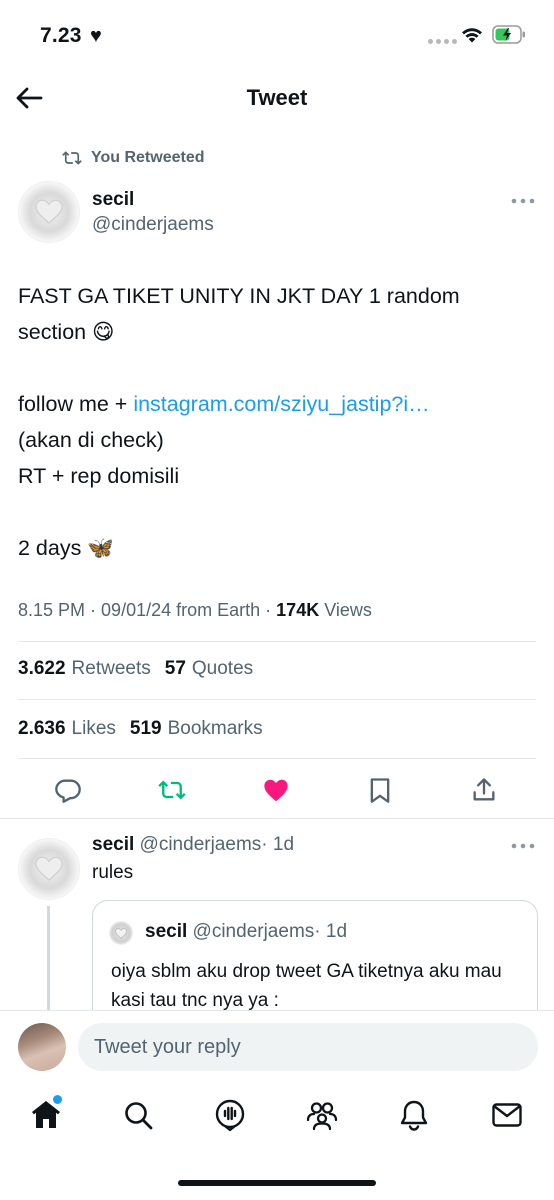 The image size is (554, 1200). I want to click on tweet-actions, so click(277, 790).